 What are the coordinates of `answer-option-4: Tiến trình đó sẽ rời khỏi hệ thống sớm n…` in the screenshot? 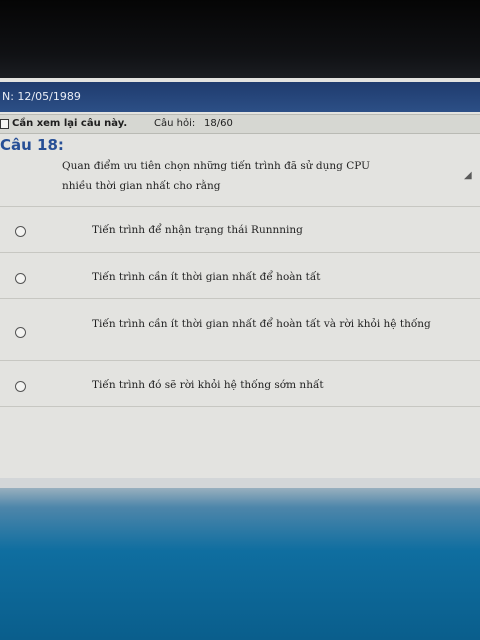 It's located at (240, 383).